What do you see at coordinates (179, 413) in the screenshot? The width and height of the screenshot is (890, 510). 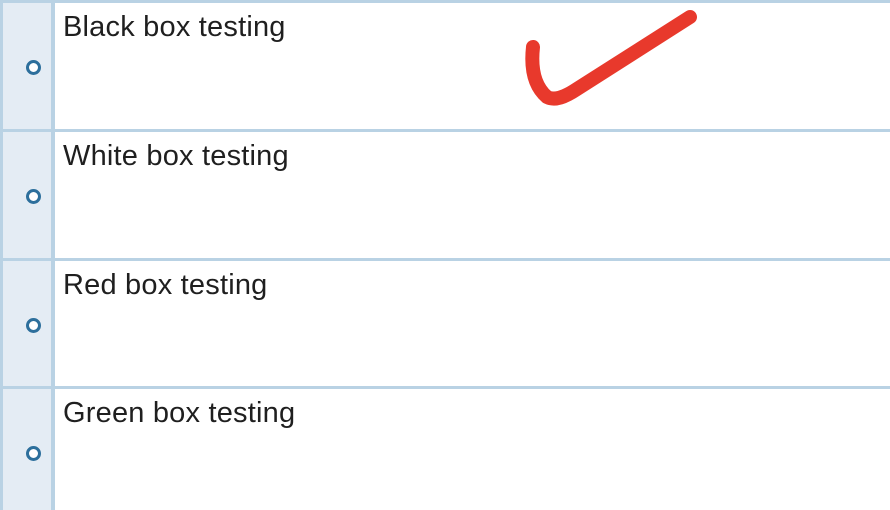 I see `option-label: Green box testing` at bounding box center [179, 413].